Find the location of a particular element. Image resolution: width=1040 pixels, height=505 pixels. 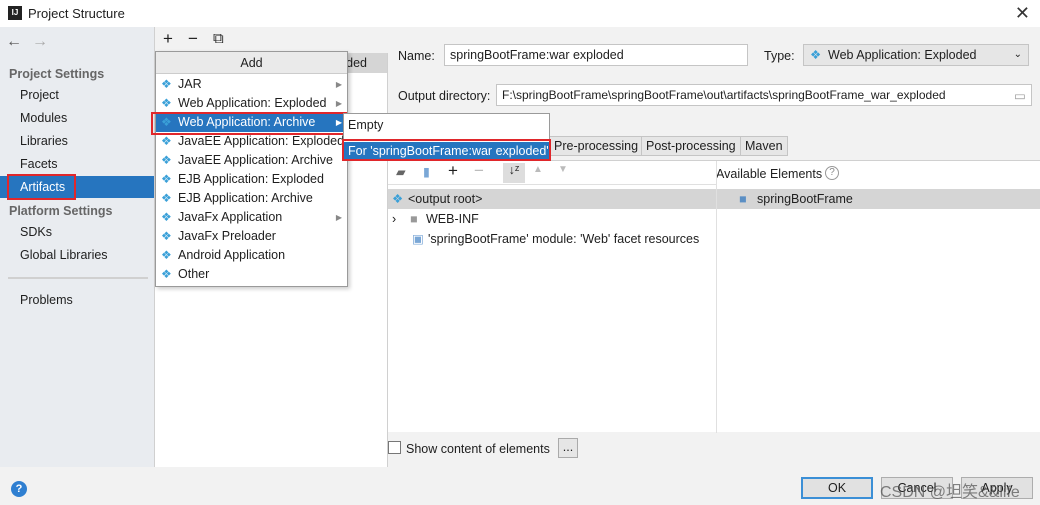

help-button: ? is located at coordinates (19, 489).